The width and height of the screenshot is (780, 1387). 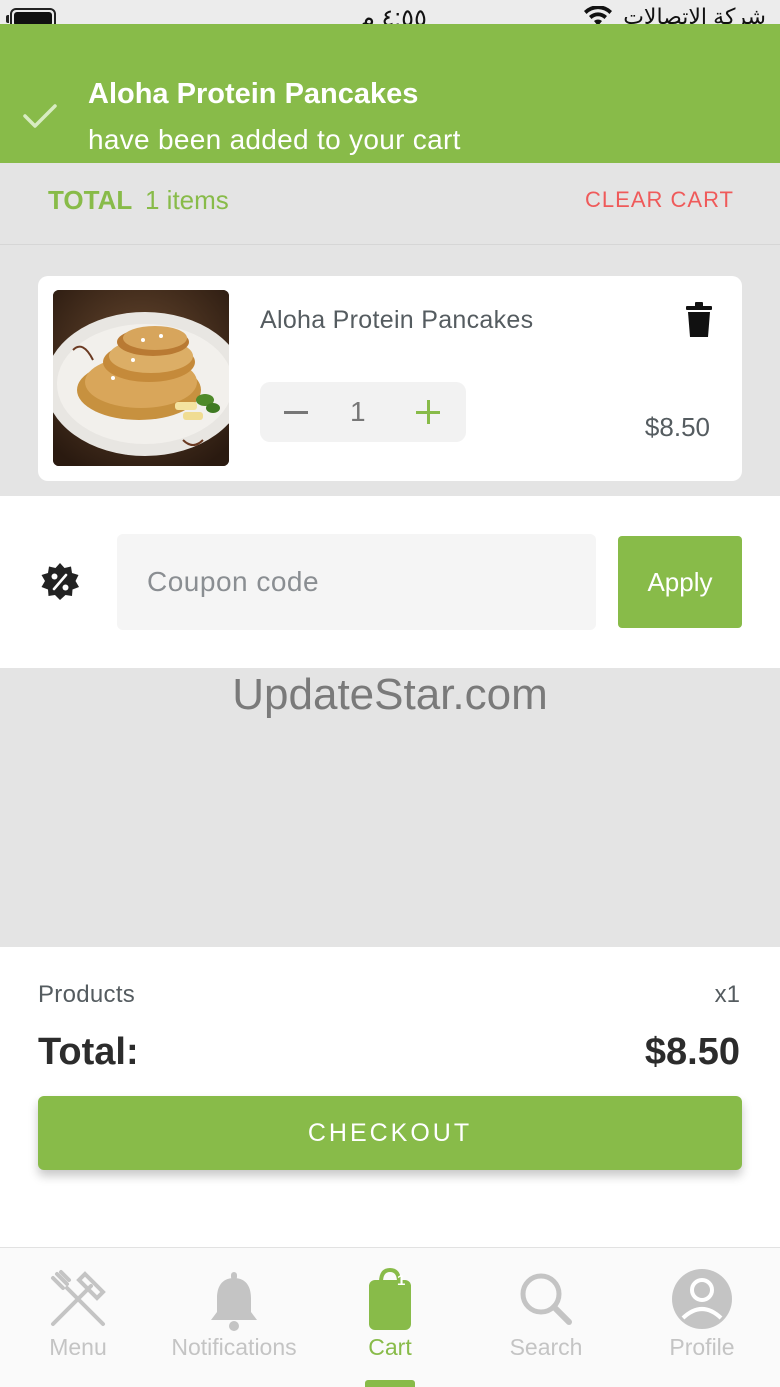 What do you see at coordinates (87, 994) in the screenshot?
I see `products-label: Products` at bounding box center [87, 994].